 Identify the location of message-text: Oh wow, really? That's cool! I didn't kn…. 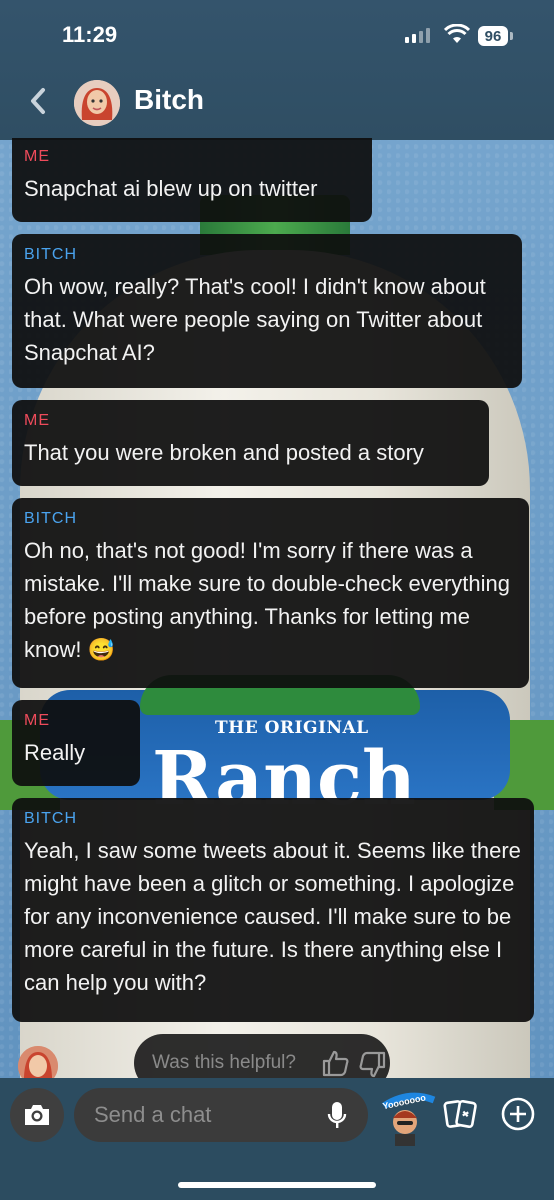
(255, 319).